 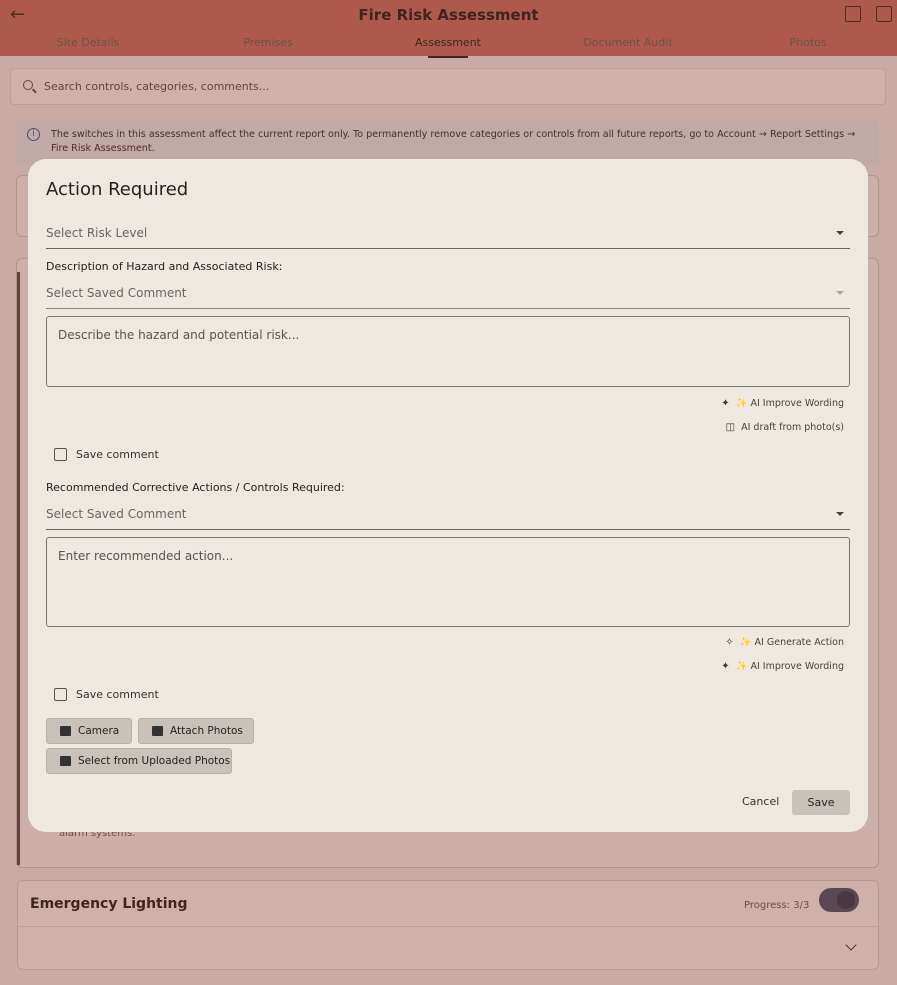 I want to click on camera-button: Camera, so click(x=89, y=731).